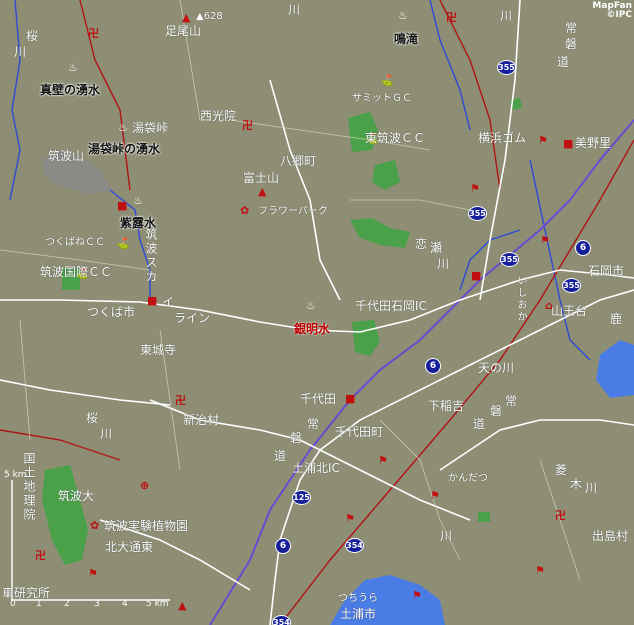 Image resolution: width=634 pixels, height=625 pixels. Describe the element at coordinates (301, 497) in the screenshot. I see `route-125-shield: 125` at that location.